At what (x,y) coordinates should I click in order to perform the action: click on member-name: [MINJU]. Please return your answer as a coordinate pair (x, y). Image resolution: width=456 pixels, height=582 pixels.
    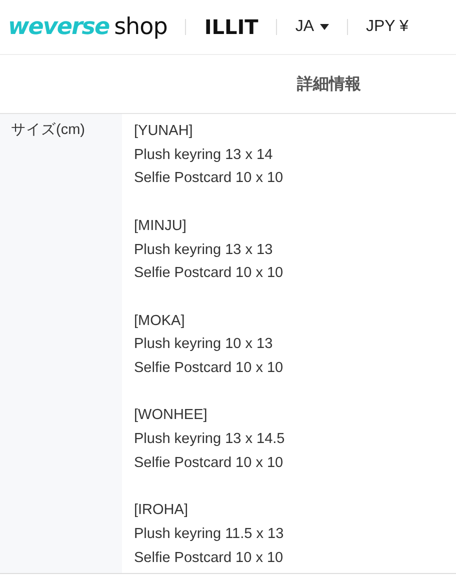
    Looking at the image, I should click on (161, 226).